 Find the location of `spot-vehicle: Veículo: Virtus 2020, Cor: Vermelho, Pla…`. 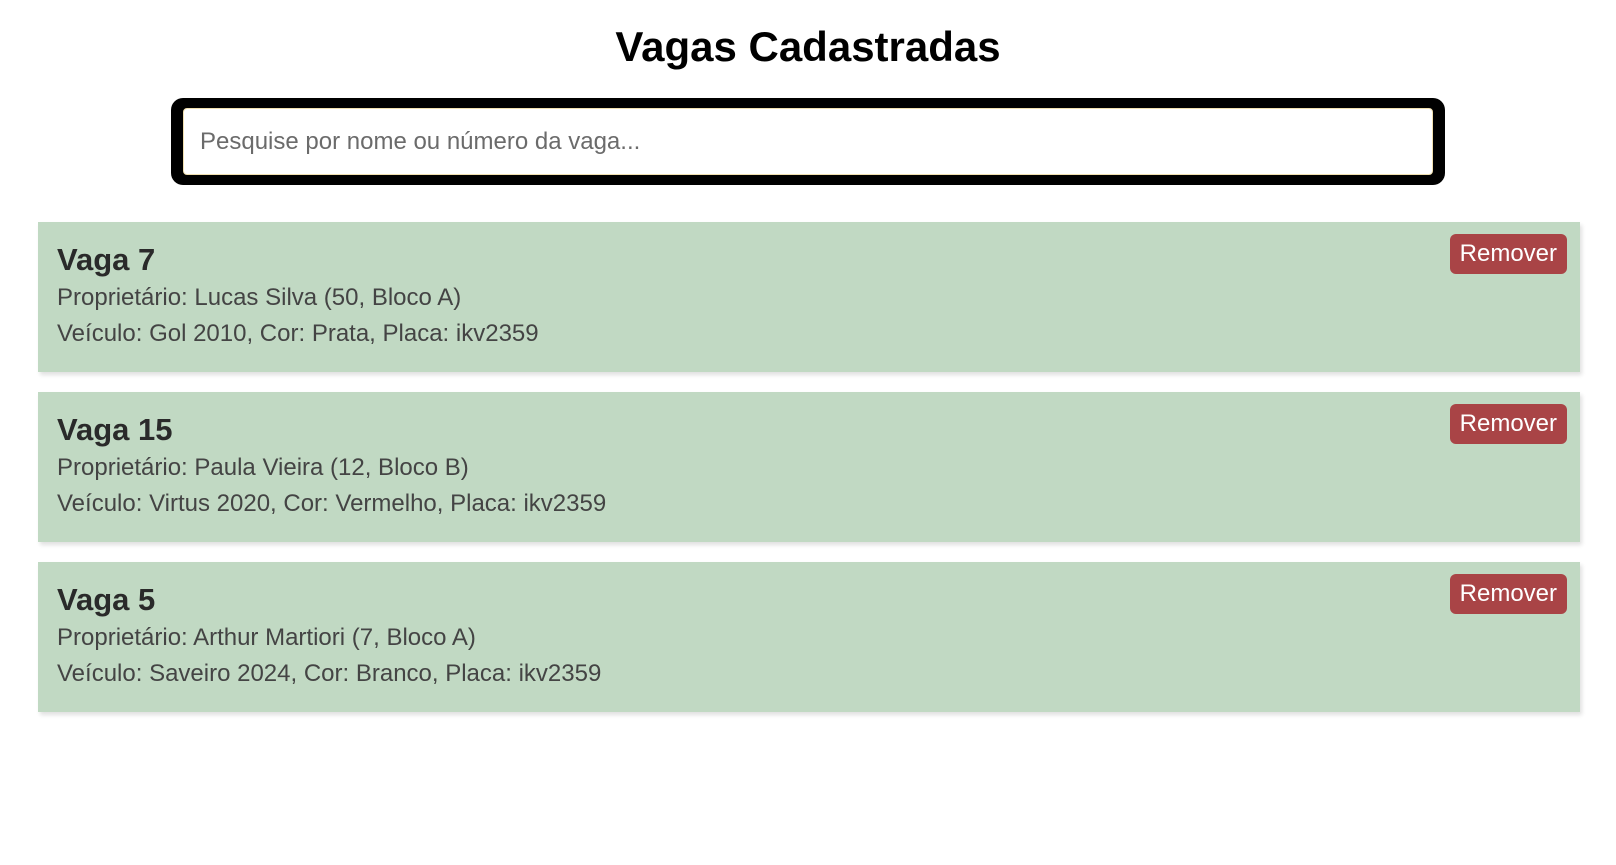

spot-vehicle: Veículo: Virtus 2020, Cor: Vermelho, Pla… is located at coordinates (332, 503).